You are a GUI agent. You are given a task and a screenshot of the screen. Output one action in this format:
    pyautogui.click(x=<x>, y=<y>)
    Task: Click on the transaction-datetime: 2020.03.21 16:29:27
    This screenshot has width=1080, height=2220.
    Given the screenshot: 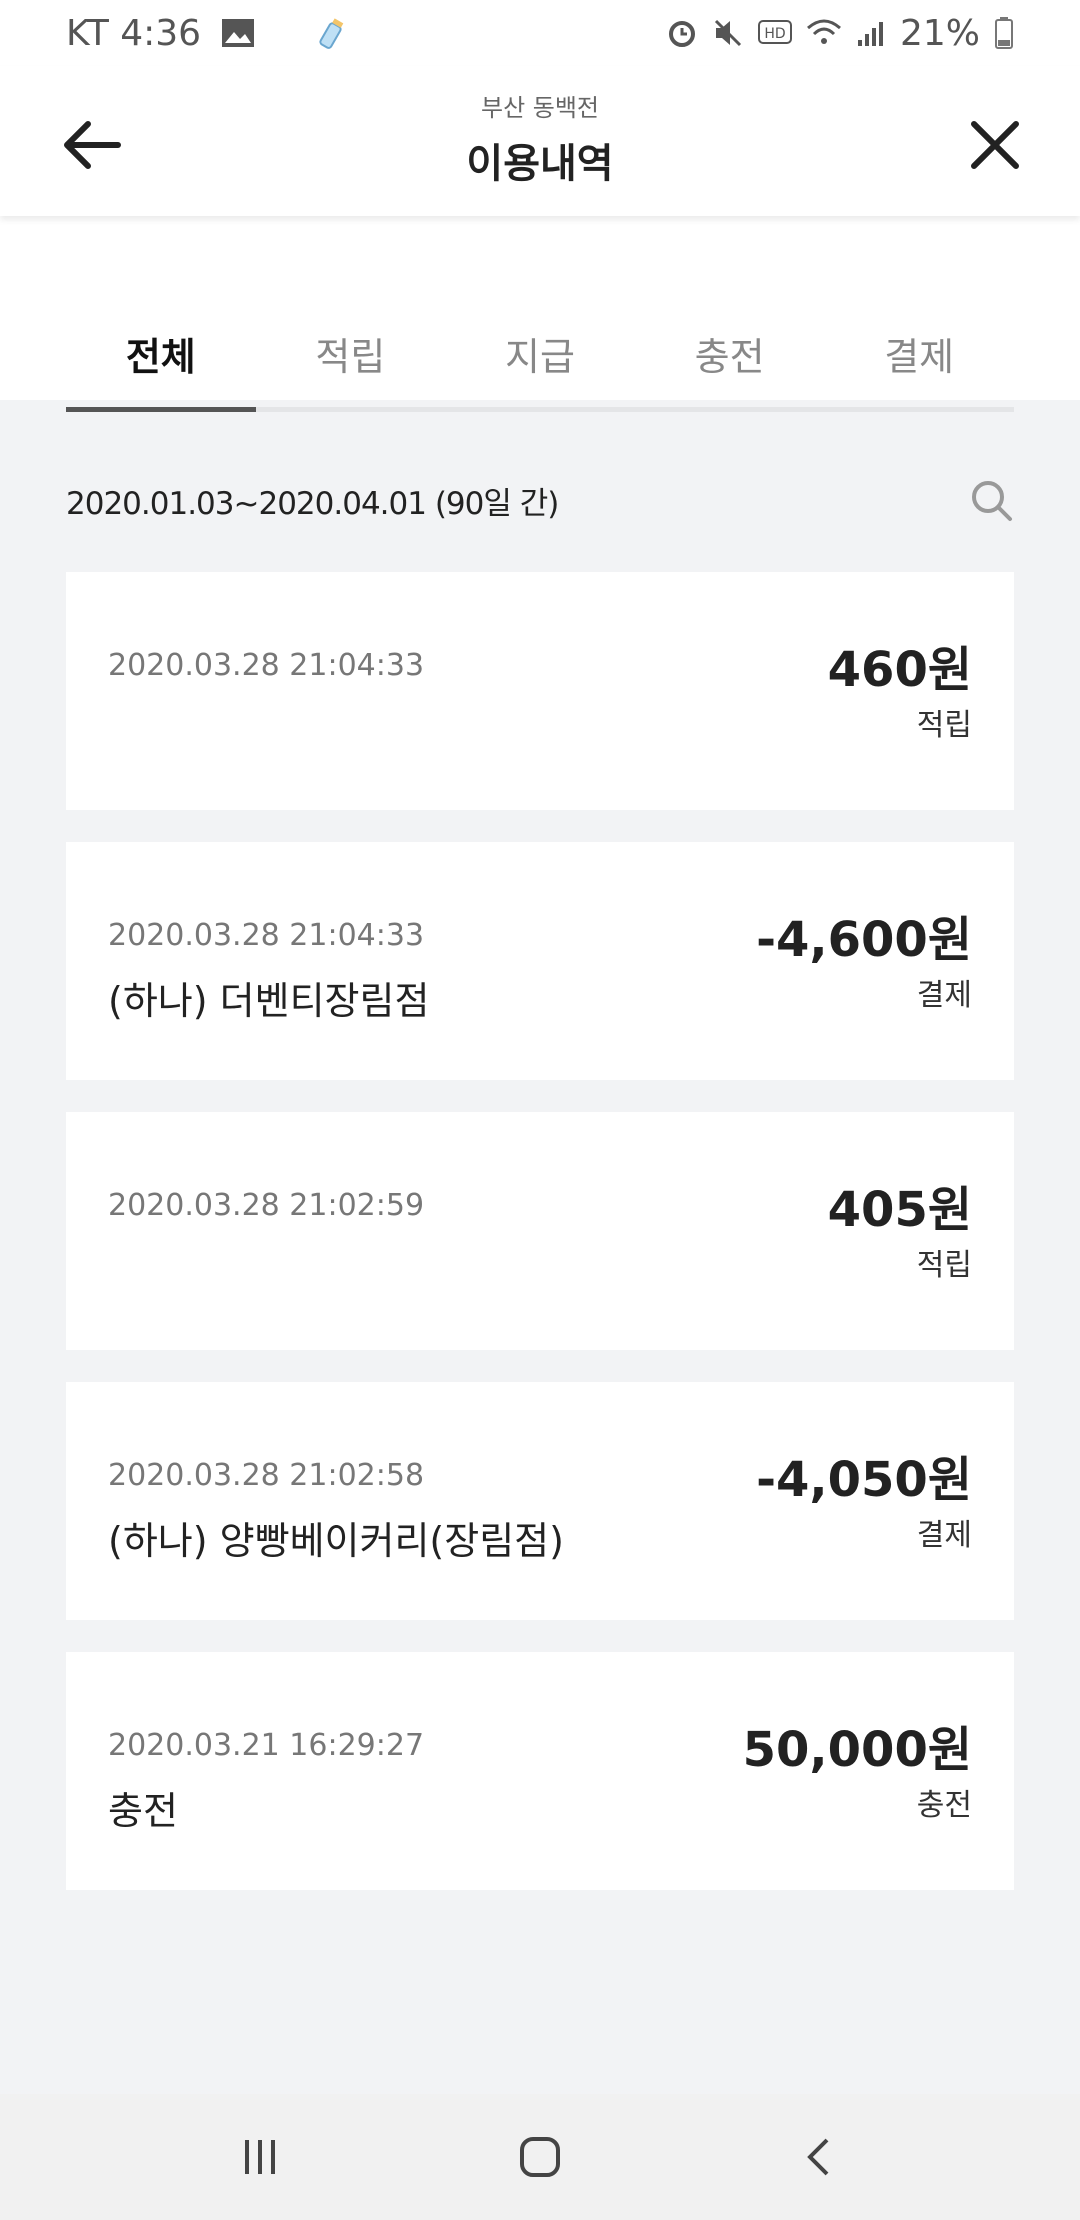 What is the action you would take?
    pyautogui.click(x=266, y=1745)
    